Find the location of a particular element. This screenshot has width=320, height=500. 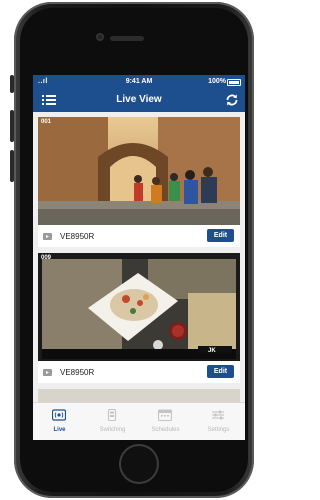

camera-9-preview: JK is located at coordinates (139, 307).